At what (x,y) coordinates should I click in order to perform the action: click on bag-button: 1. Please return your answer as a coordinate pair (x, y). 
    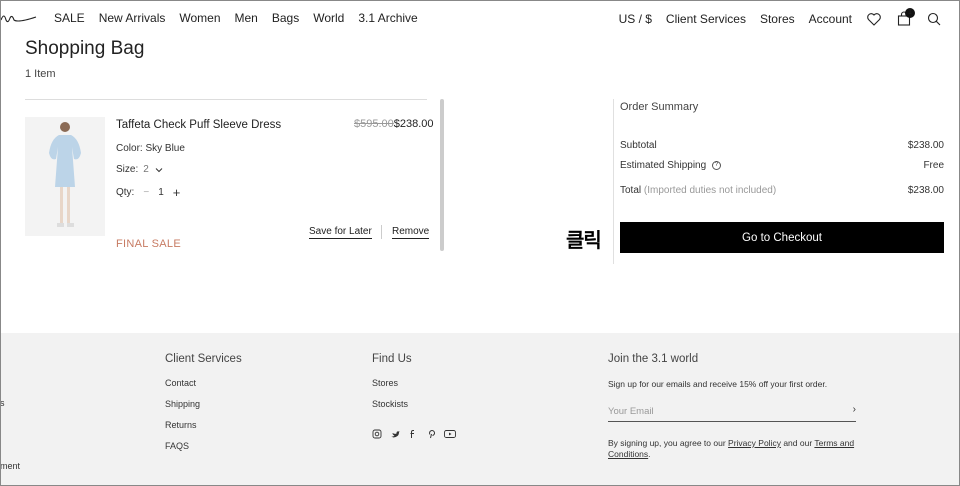
    Looking at the image, I should click on (905, 17).